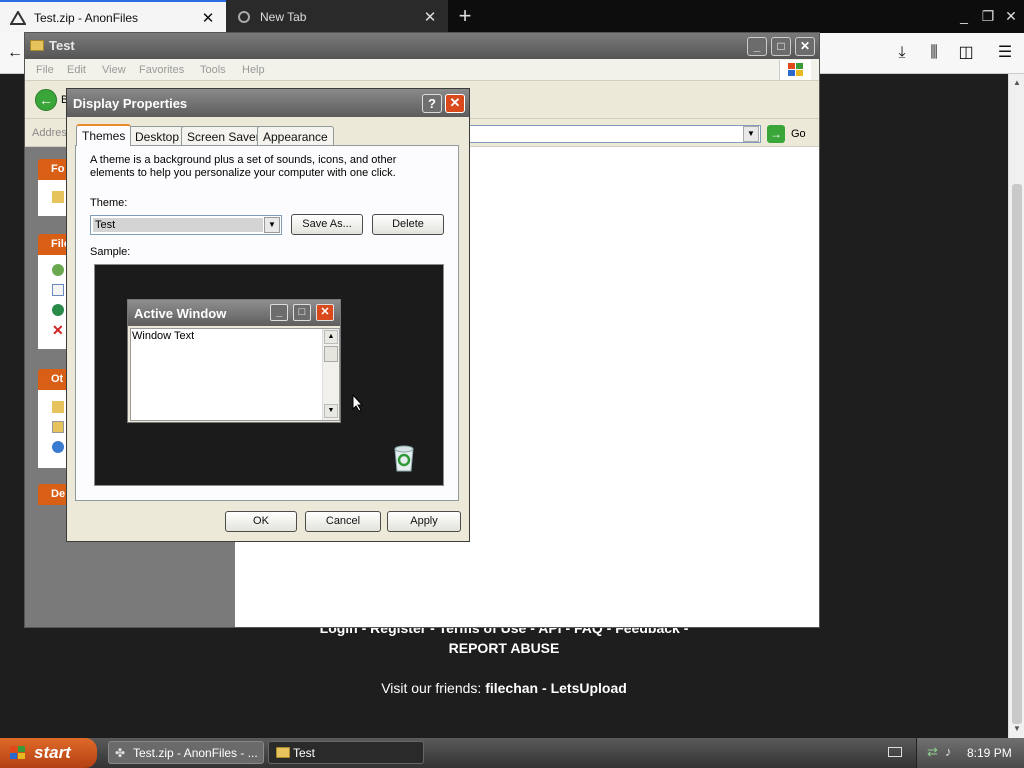  I want to click on go-label: Go, so click(798, 134).